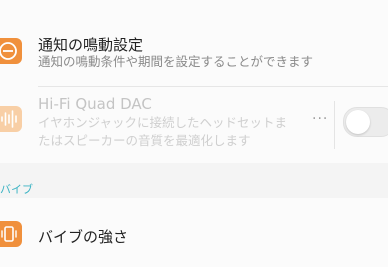 This screenshot has width=388, height=267. I want to click on audio-wave-icon, so click(9, 119).